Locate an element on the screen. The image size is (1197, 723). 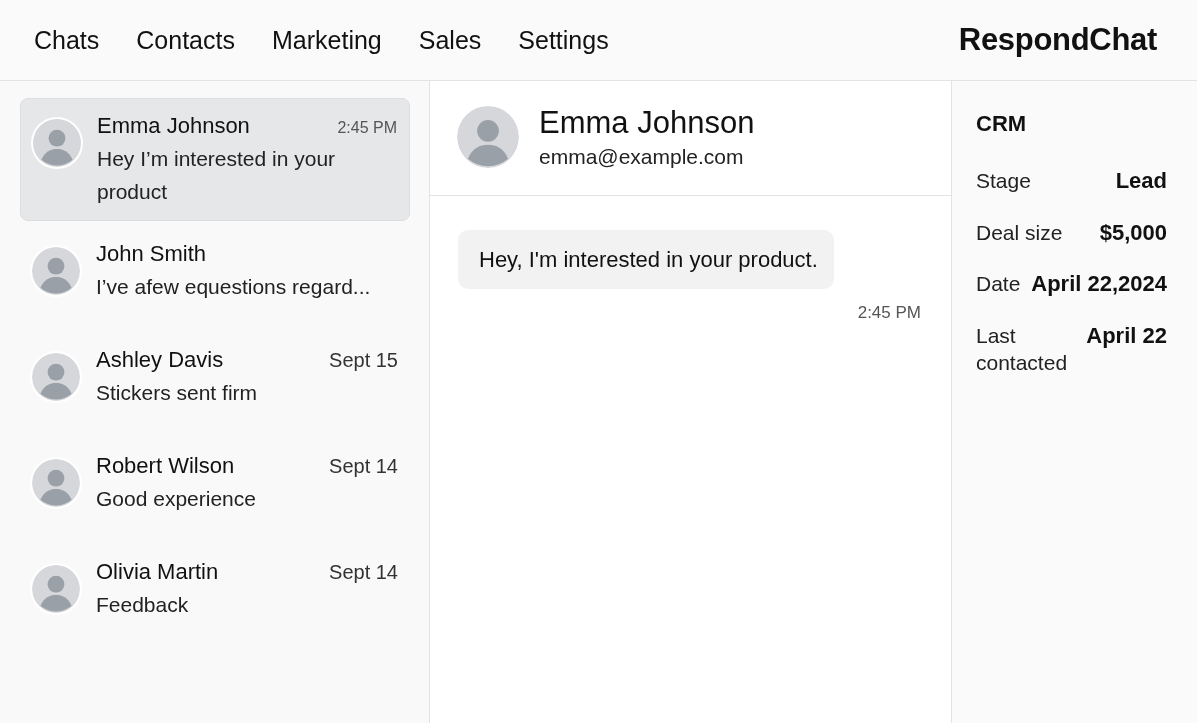
nav-link: Marketing is located at coordinates (327, 40).